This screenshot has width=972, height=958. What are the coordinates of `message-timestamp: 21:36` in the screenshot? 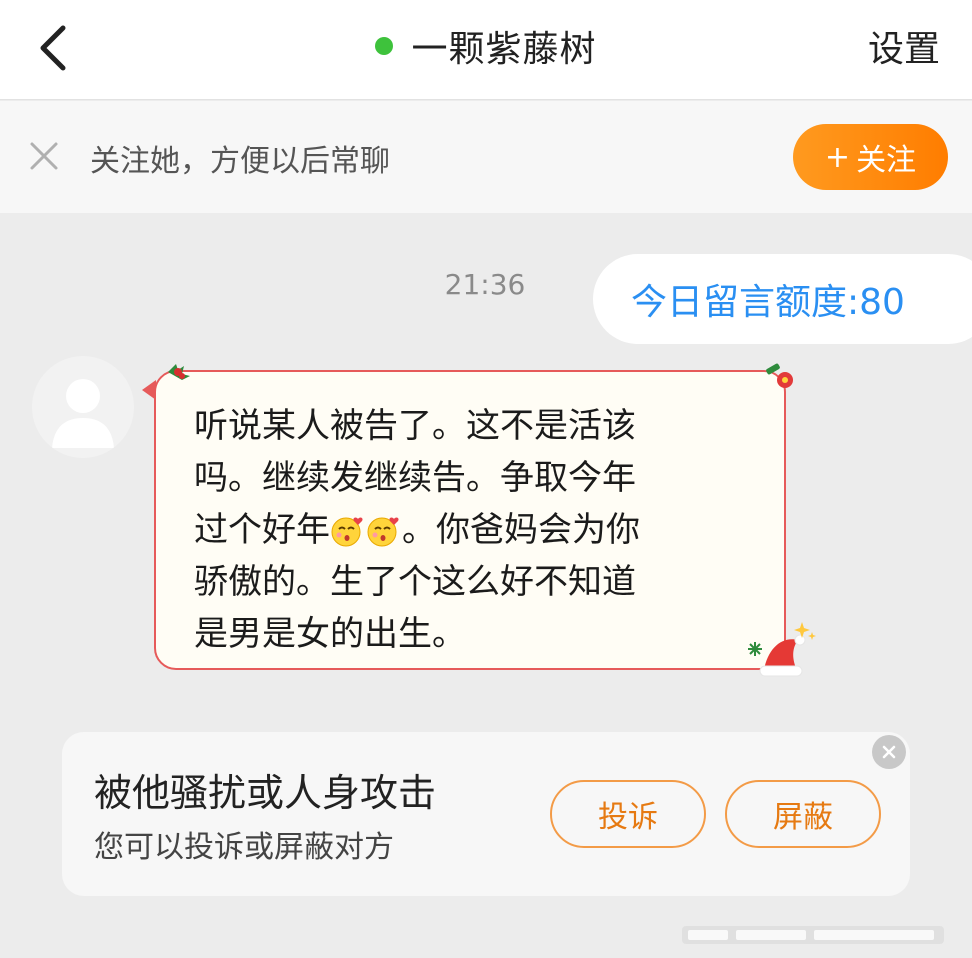 It's located at (485, 284).